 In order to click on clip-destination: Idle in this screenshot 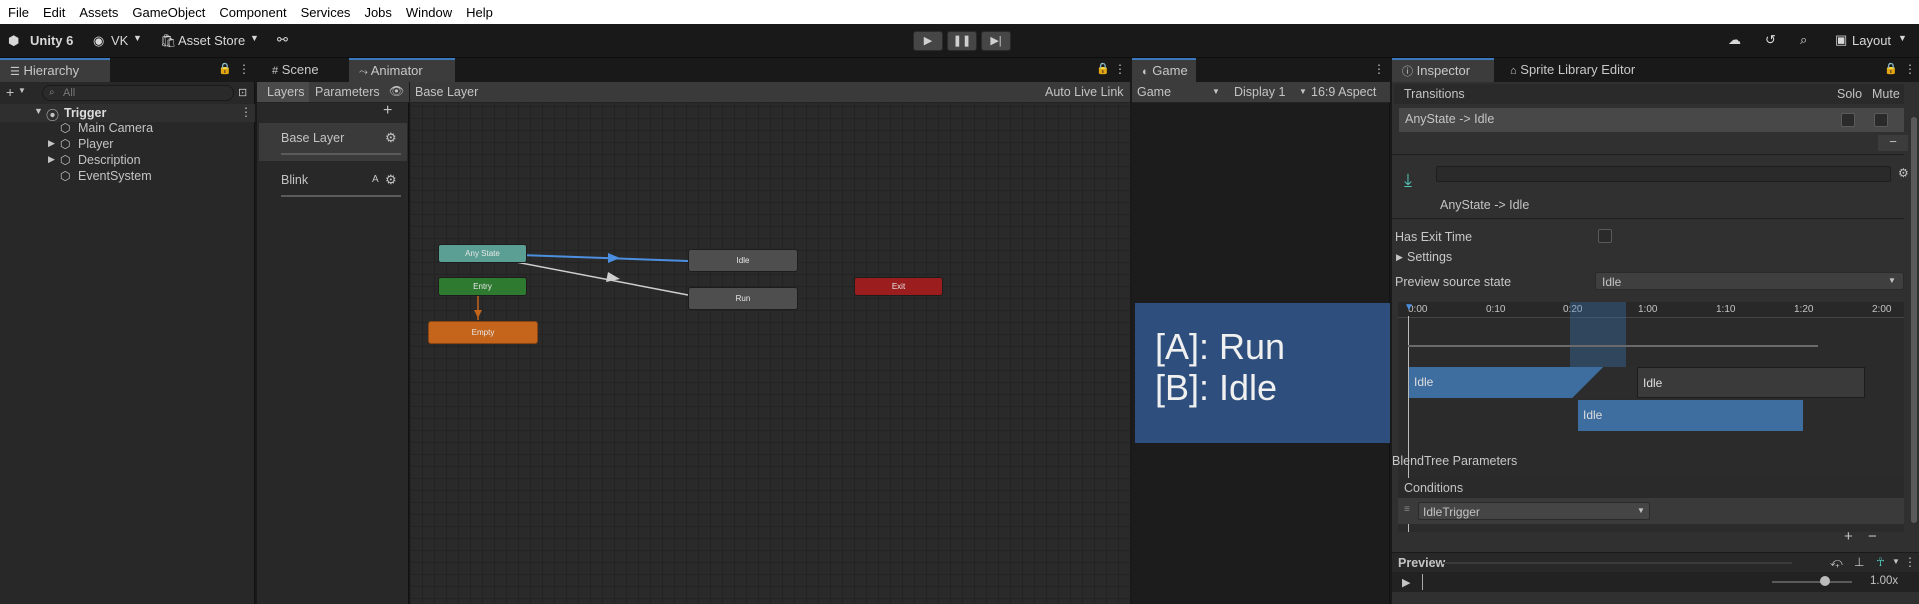, I will do `click(1751, 382)`.